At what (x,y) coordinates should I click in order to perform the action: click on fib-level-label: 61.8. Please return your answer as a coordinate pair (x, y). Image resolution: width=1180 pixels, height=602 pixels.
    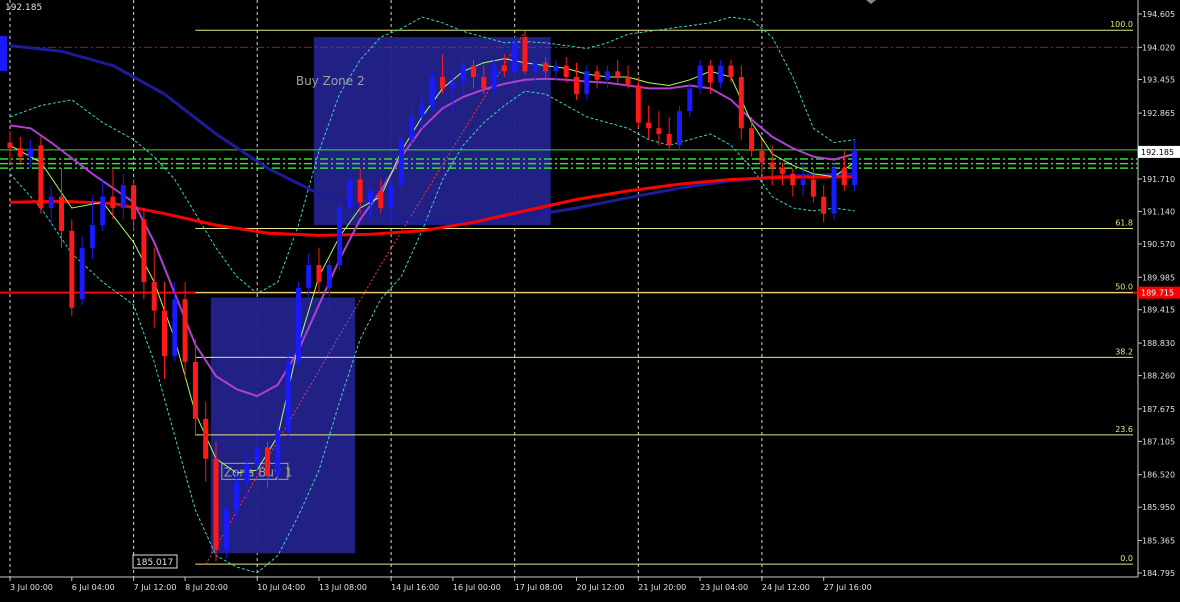
    Looking at the image, I should click on (1124, 223).